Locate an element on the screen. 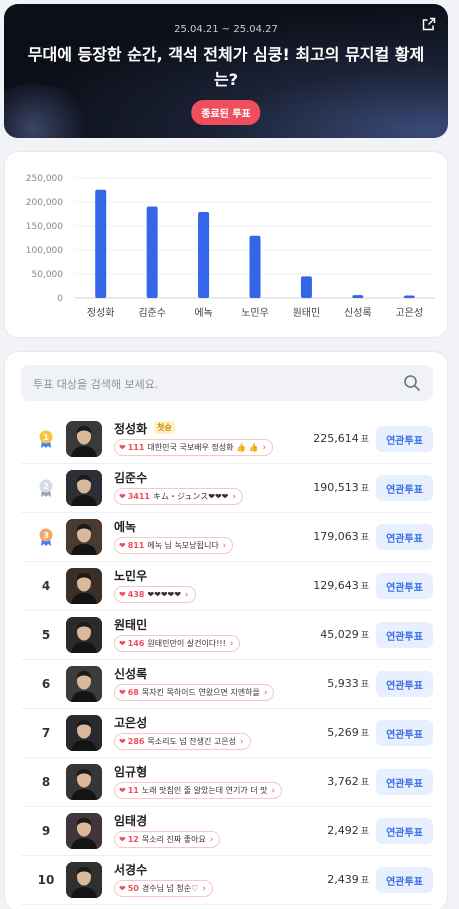 This screenshot has width=459, height=909. ranking-row: 3 에녹 ❤ 811 에녹 님 녹모낭됩니다 › 179,063 표 연관투표 is located at coordinates (227, 537).